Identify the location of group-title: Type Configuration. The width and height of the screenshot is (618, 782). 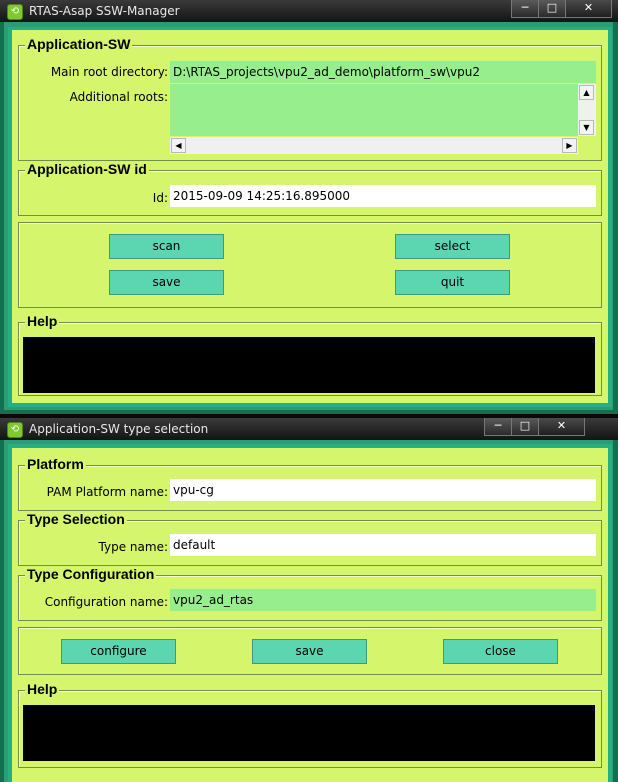
(91, 574).